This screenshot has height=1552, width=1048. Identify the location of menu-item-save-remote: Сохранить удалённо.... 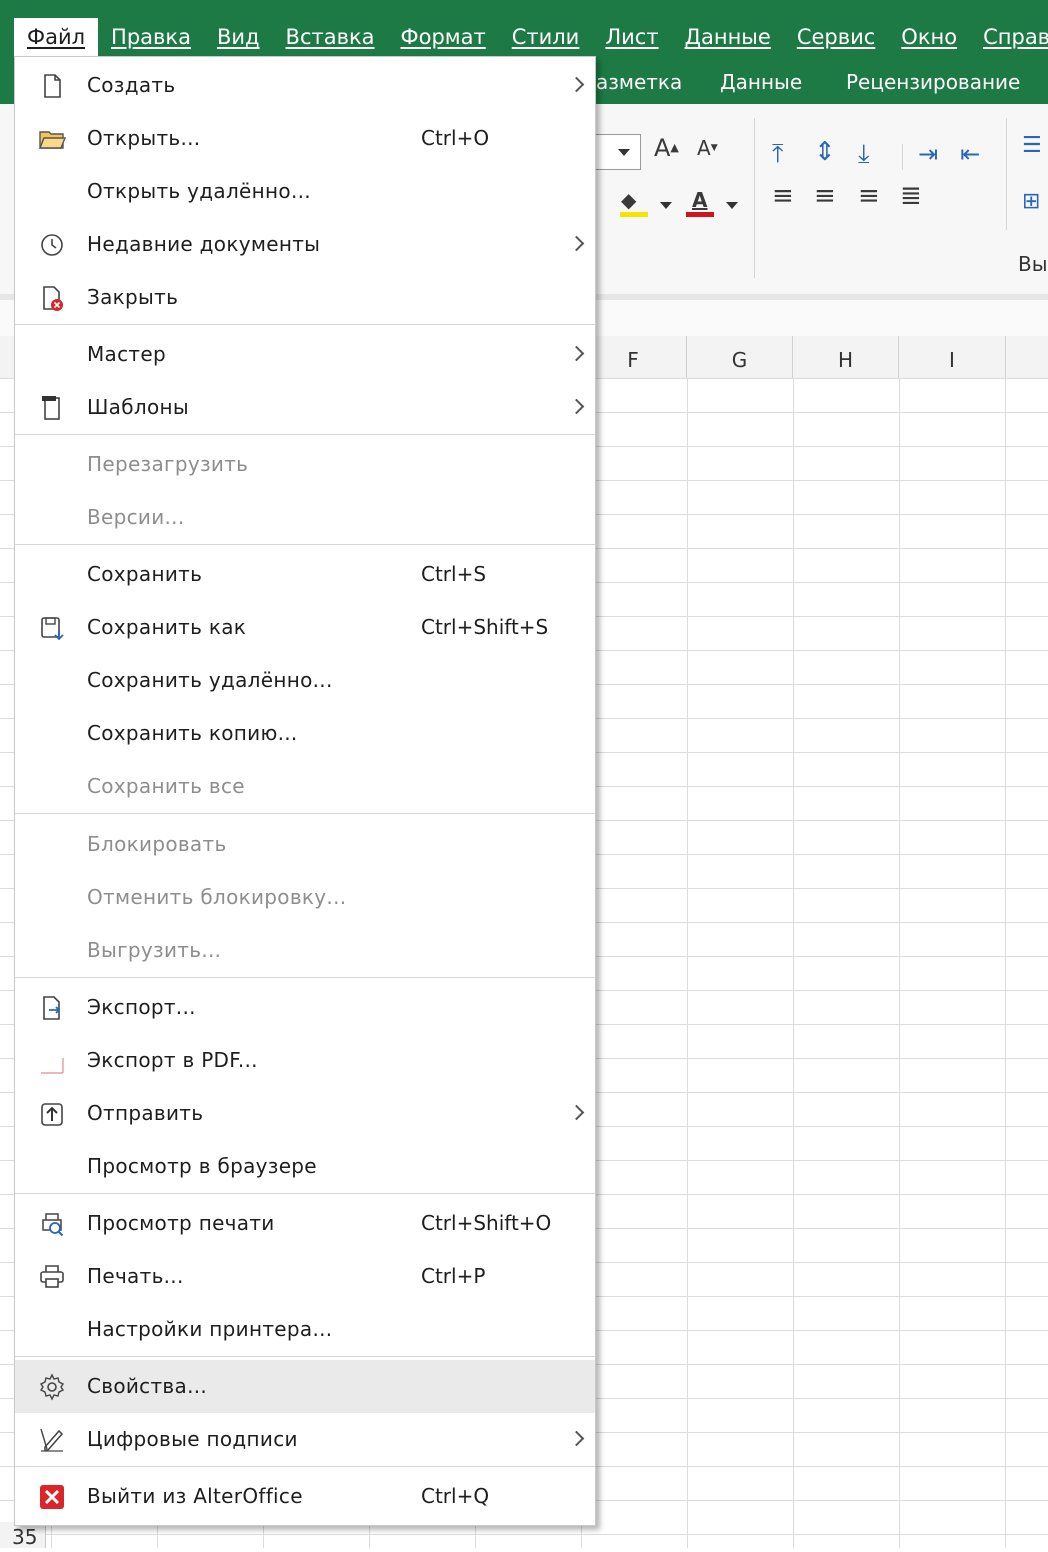
(305, 680).